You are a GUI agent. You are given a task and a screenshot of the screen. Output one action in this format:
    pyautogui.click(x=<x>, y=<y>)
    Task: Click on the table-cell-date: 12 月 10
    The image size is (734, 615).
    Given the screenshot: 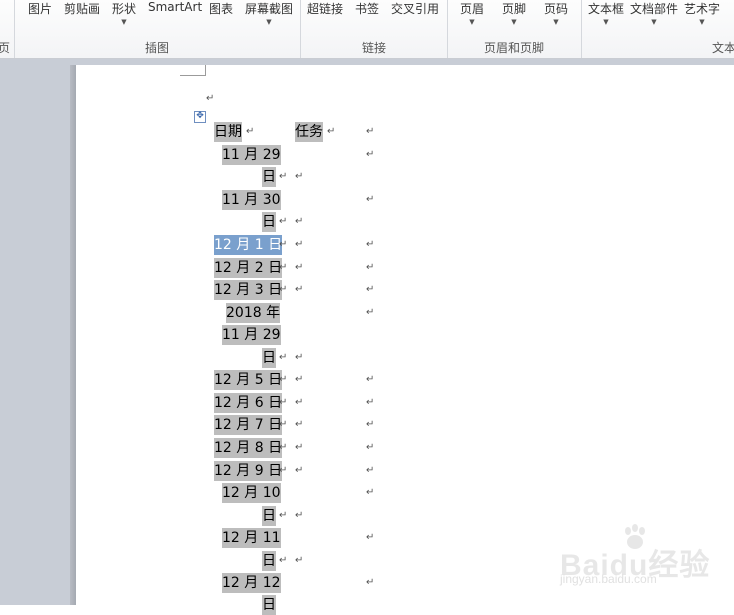 What is the action you would take?
    pyautogui.click(x=251, y=493)
    